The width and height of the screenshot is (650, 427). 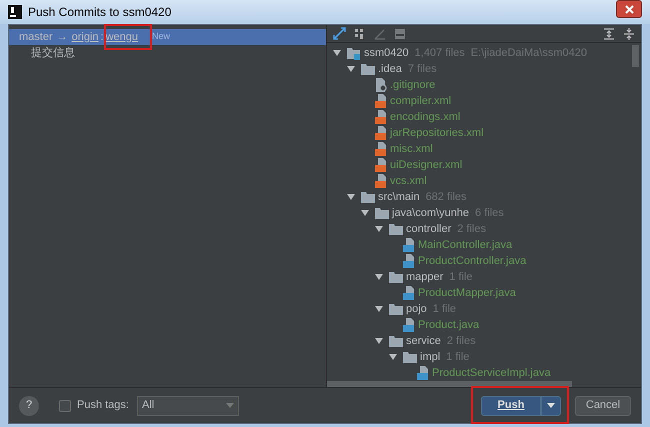 I want to click on folder-name: service, so click(x=423, y=341).